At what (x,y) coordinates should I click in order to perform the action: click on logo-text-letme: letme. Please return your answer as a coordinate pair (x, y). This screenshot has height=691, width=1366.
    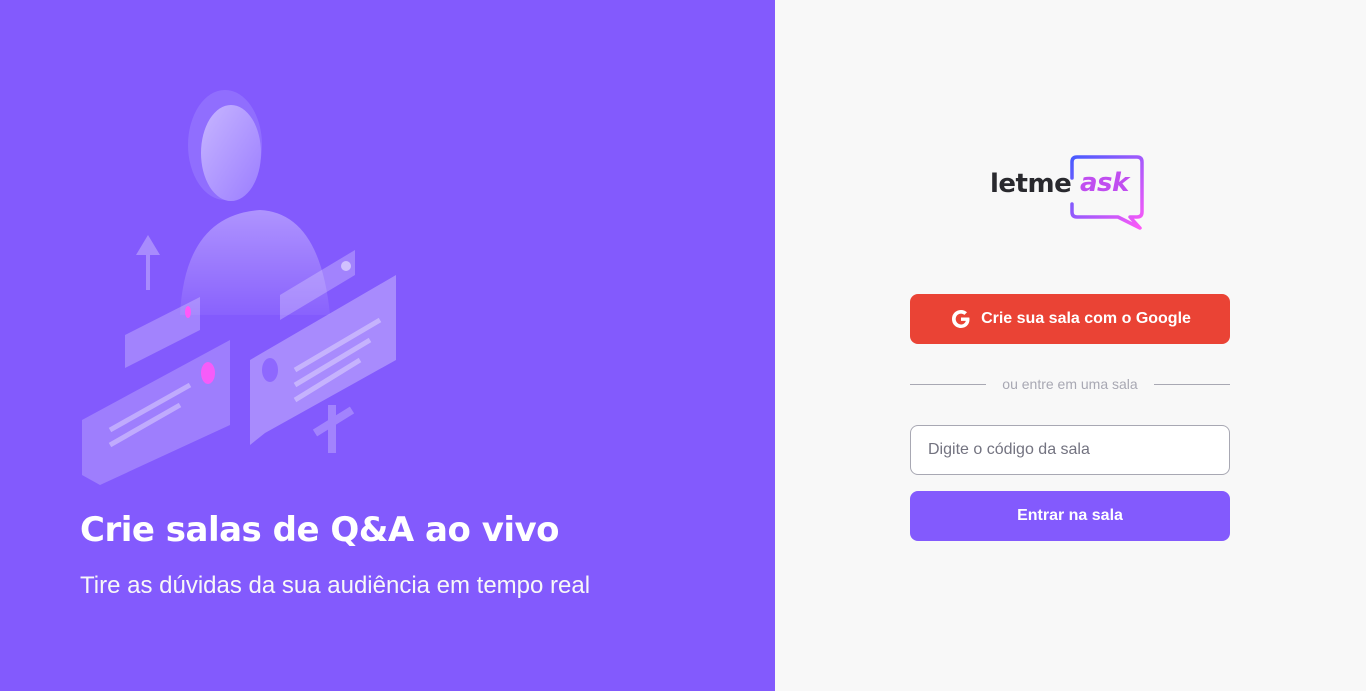
    Looking at the image, I should click on (1031, 184).